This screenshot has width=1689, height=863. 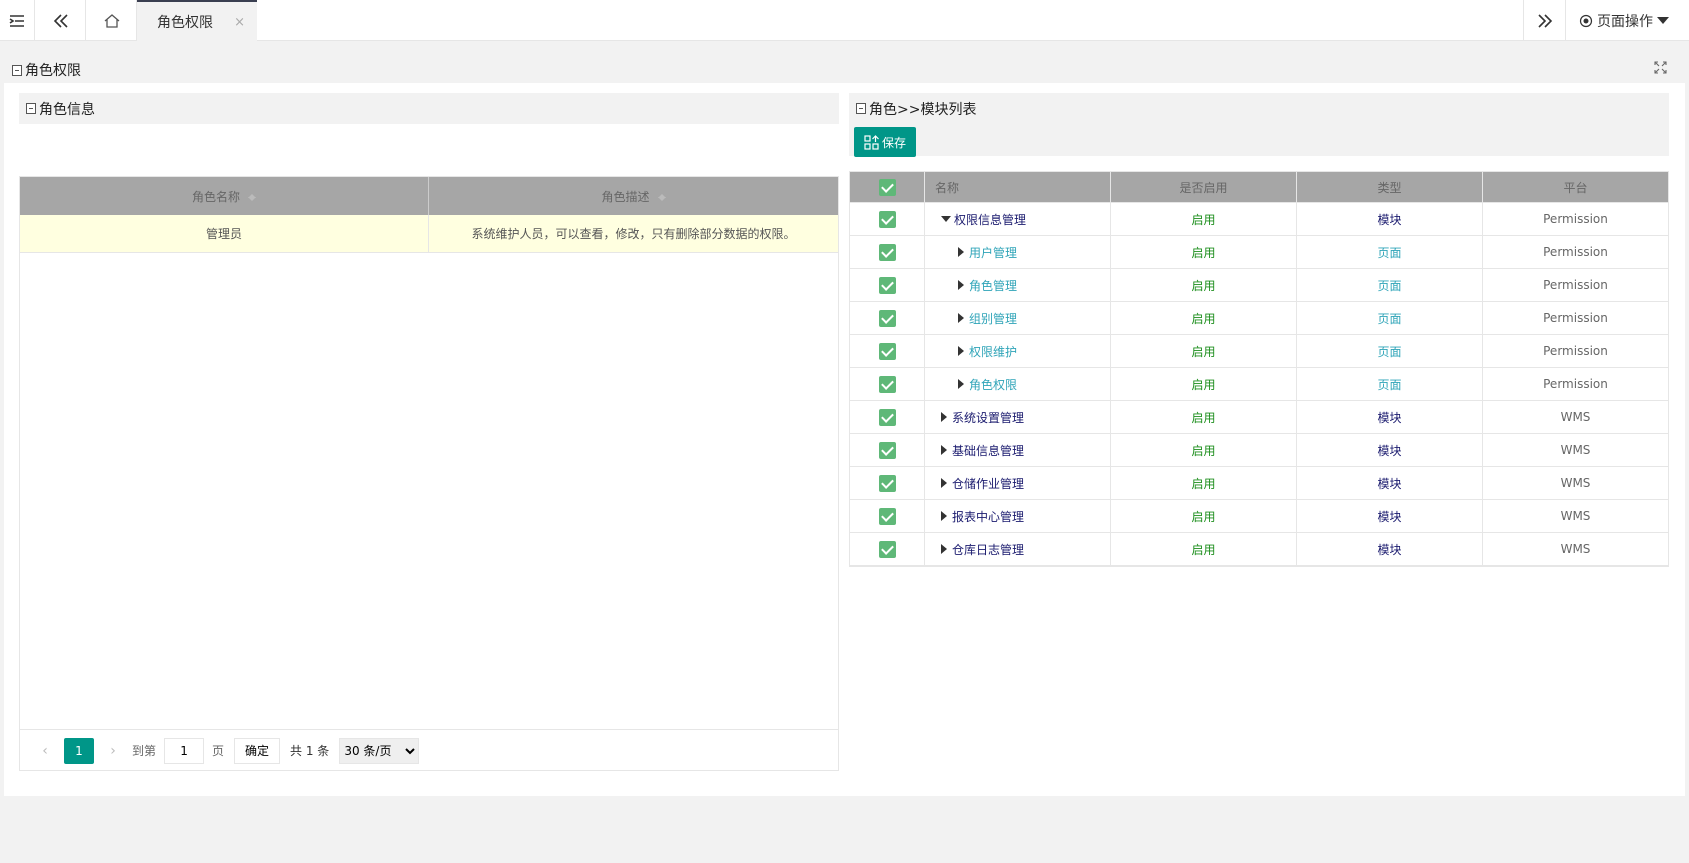 What do you see at coordinates (988, 483) in the screenshot?
I see `module-name: 仓储作业管理` at bounding box center [988, 483].